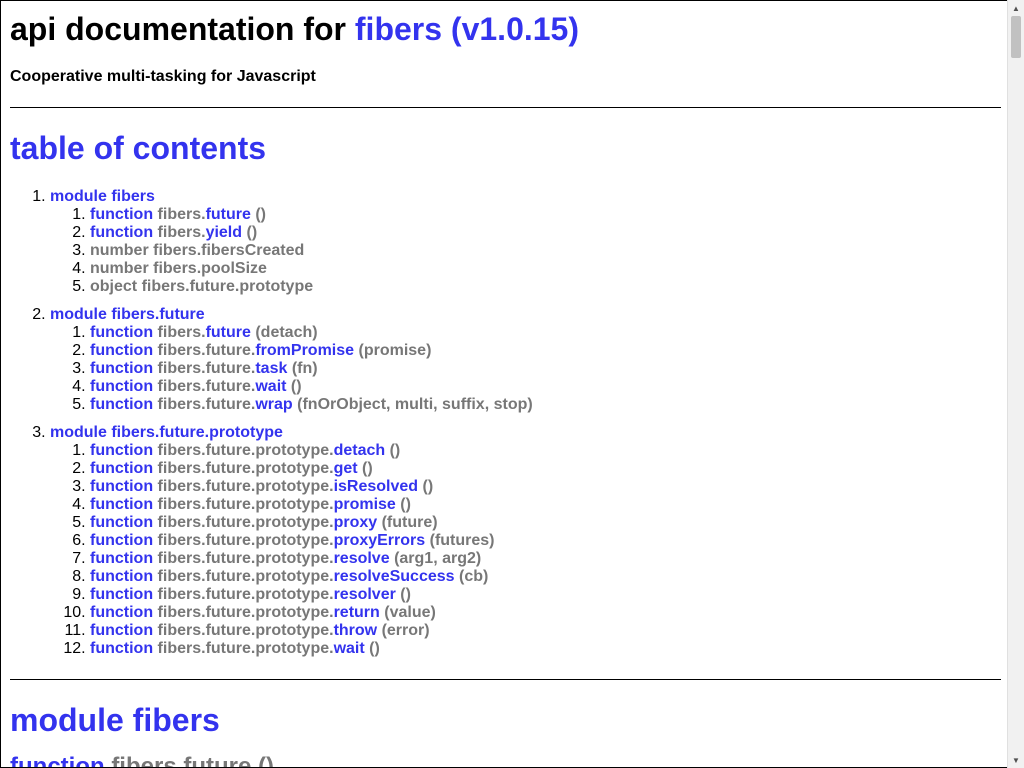 The width and height of the screenshot is (1024, 768). I want to click on scrollbar-thumb, so click(1016, 37).